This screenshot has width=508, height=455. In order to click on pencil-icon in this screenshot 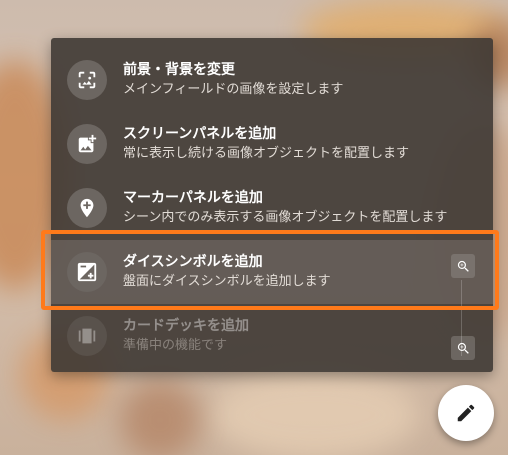, I will do `click(466, 413)`.